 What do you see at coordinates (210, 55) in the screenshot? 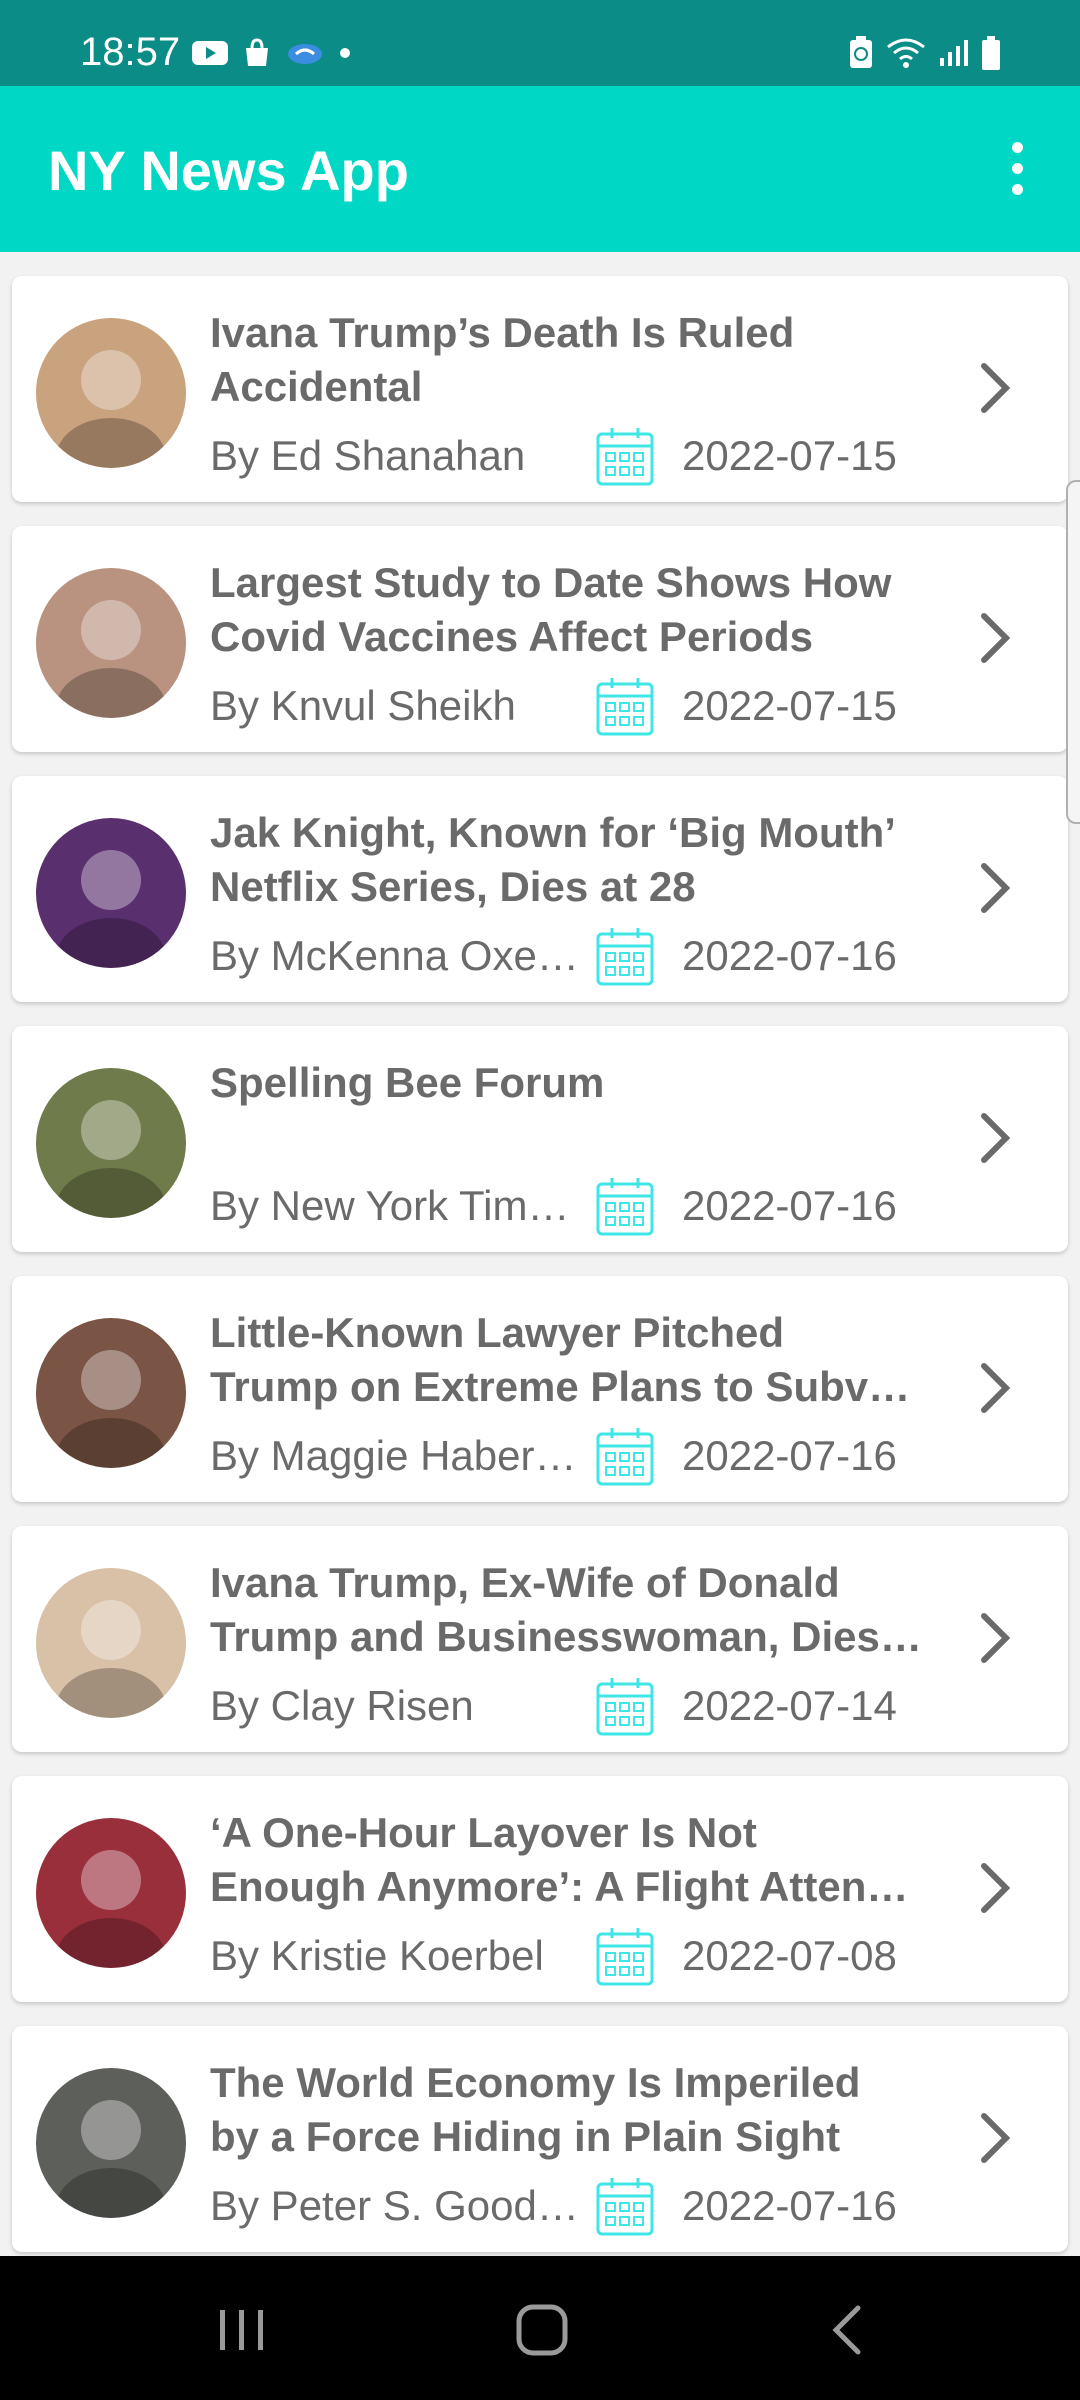
I see `youtube-icon` at bounding box center [210, 55].